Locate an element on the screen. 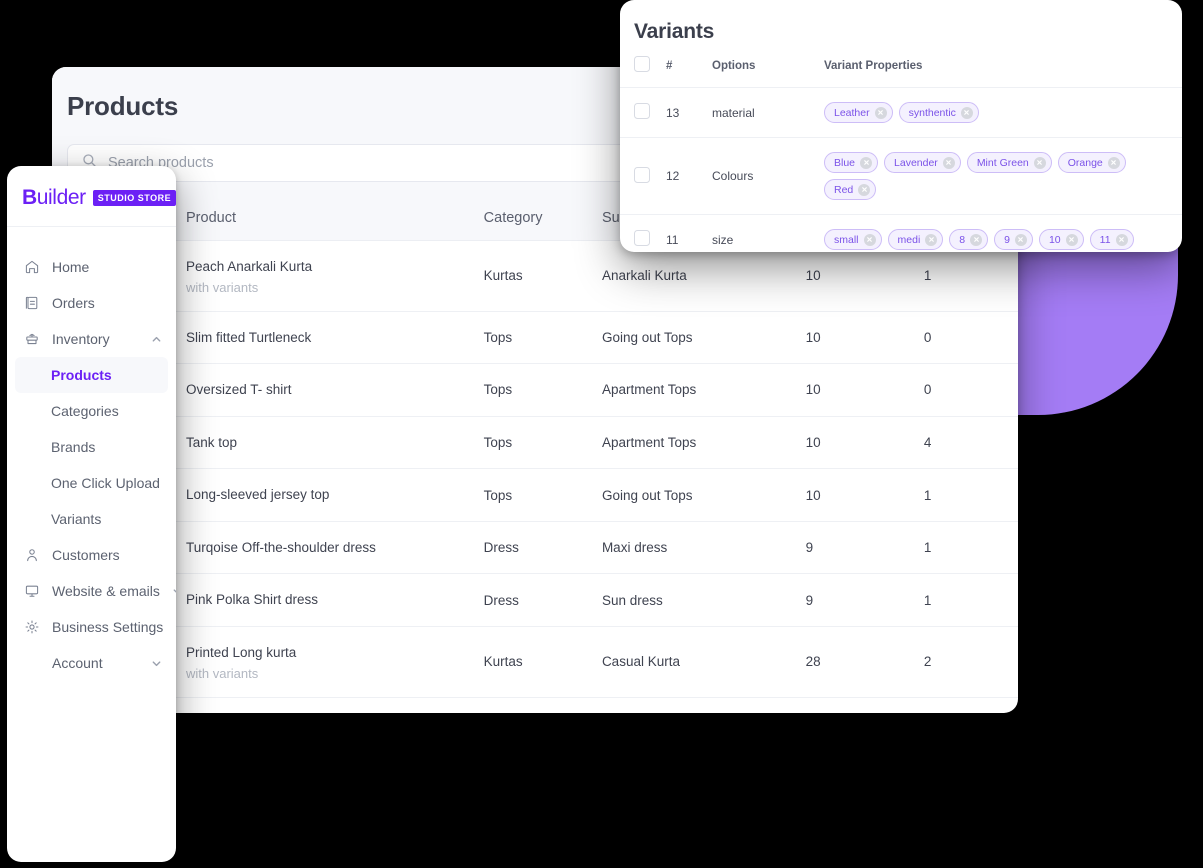  cell-quantity: 10 is located at coordinates (854, 495).